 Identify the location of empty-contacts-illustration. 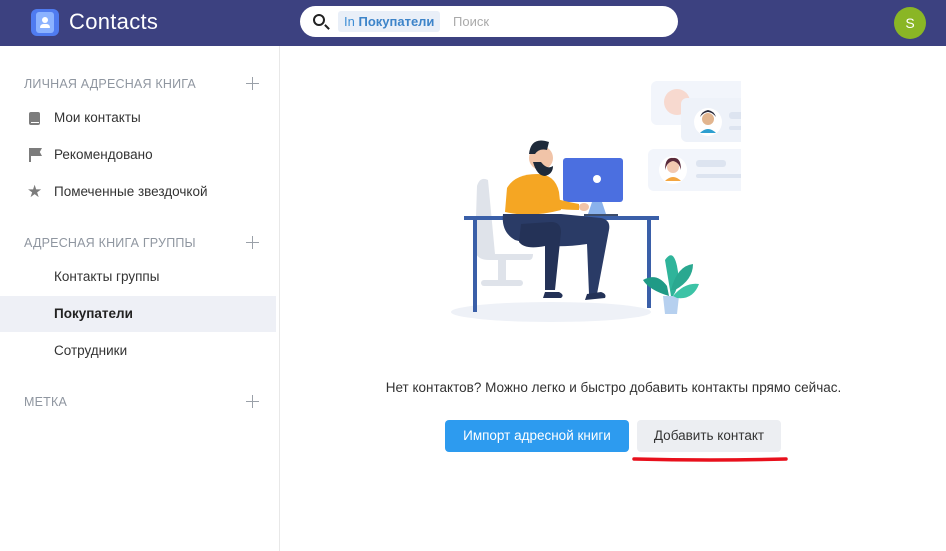
(596, 201).